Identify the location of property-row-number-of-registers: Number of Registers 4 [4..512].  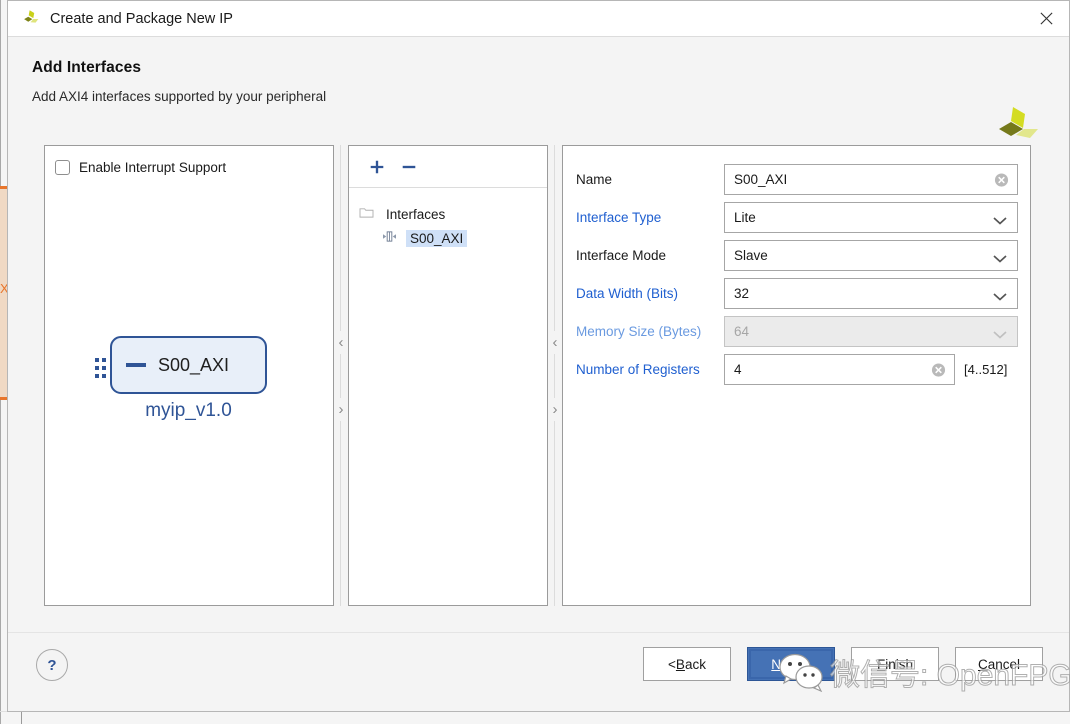
(796, 369).